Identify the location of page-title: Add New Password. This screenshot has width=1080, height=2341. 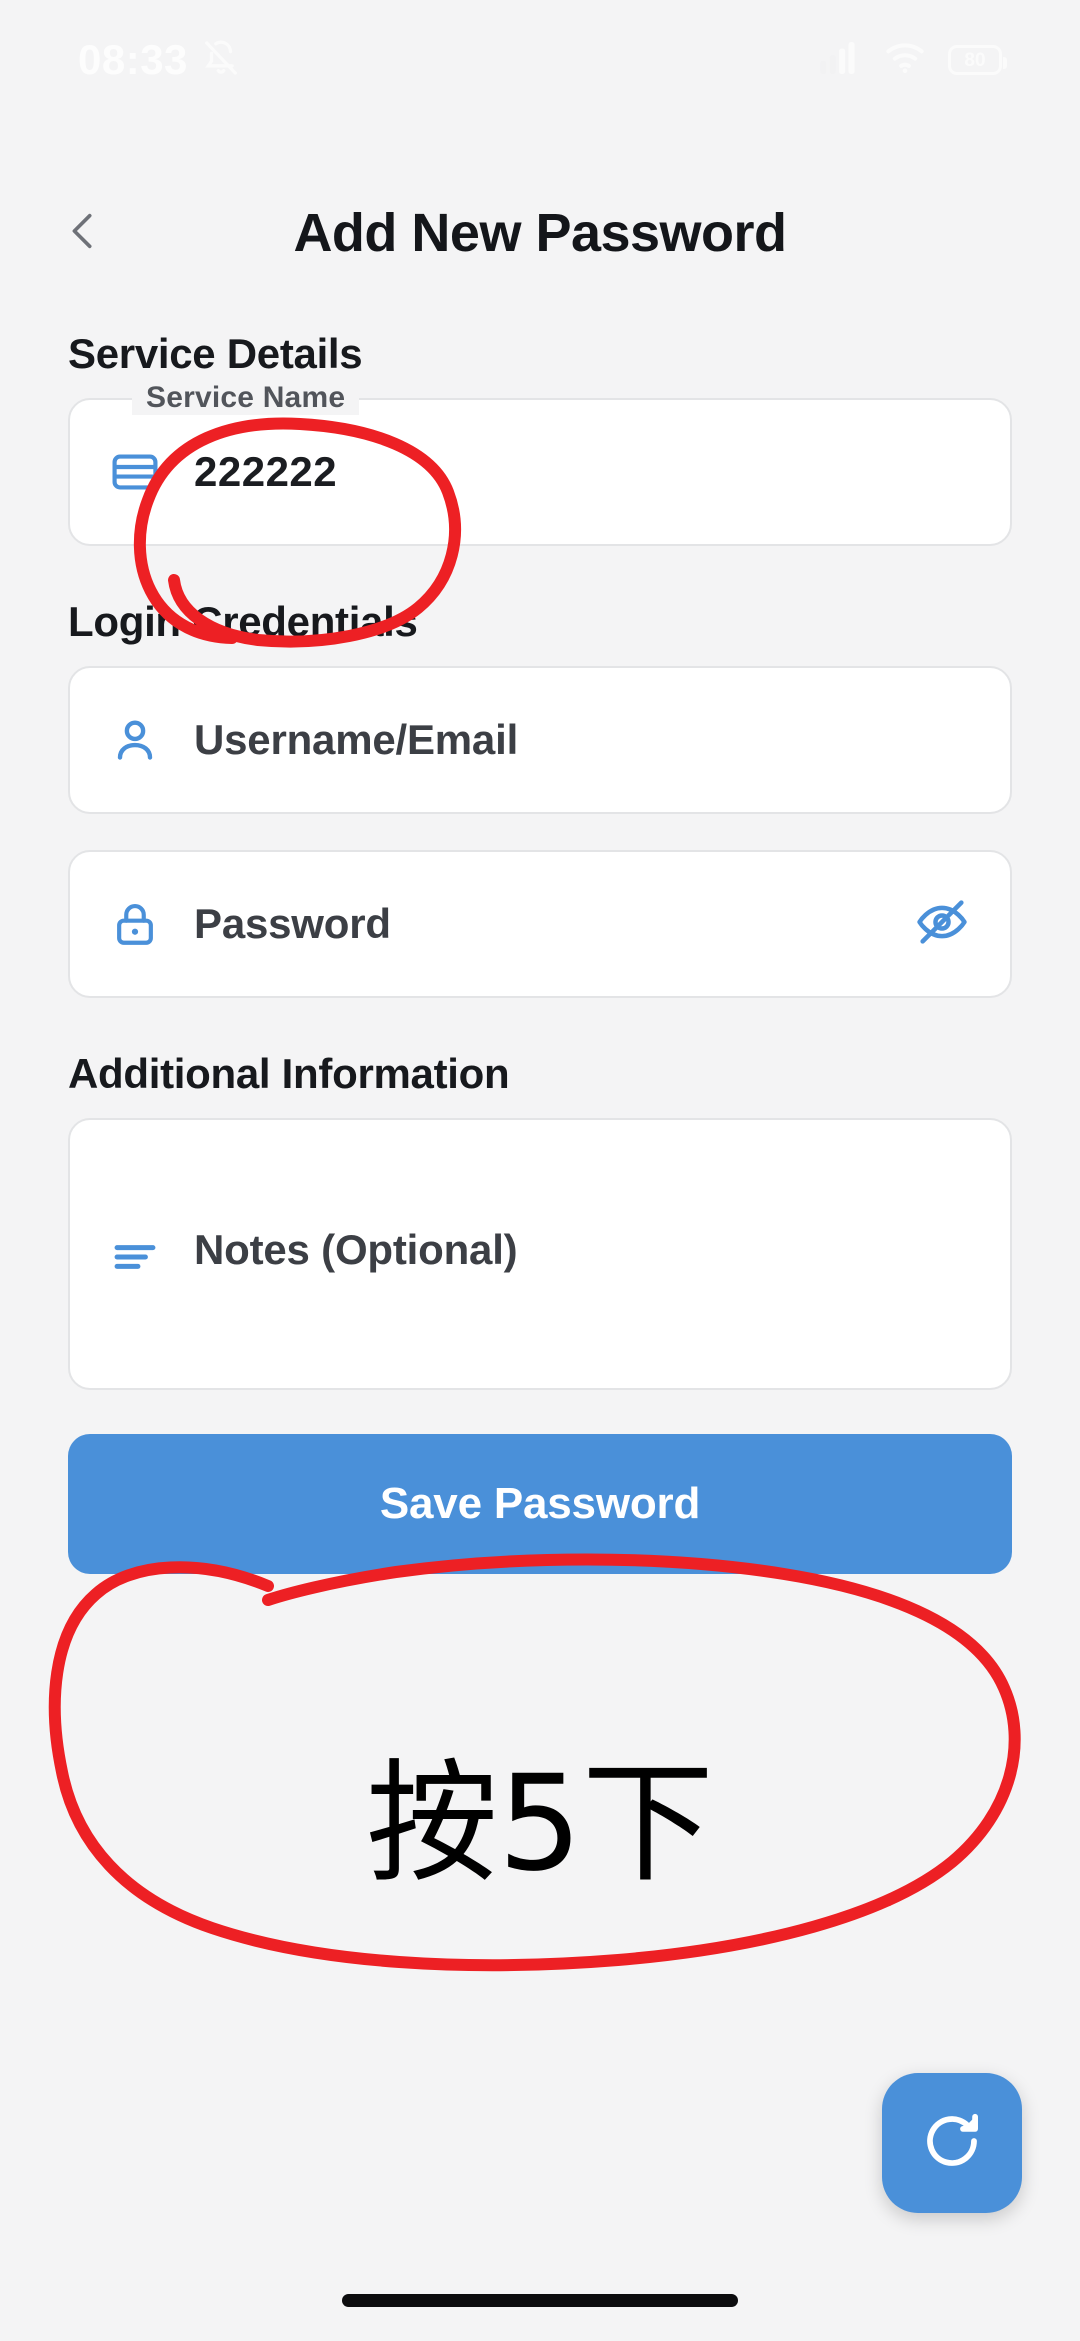
(540, 233).